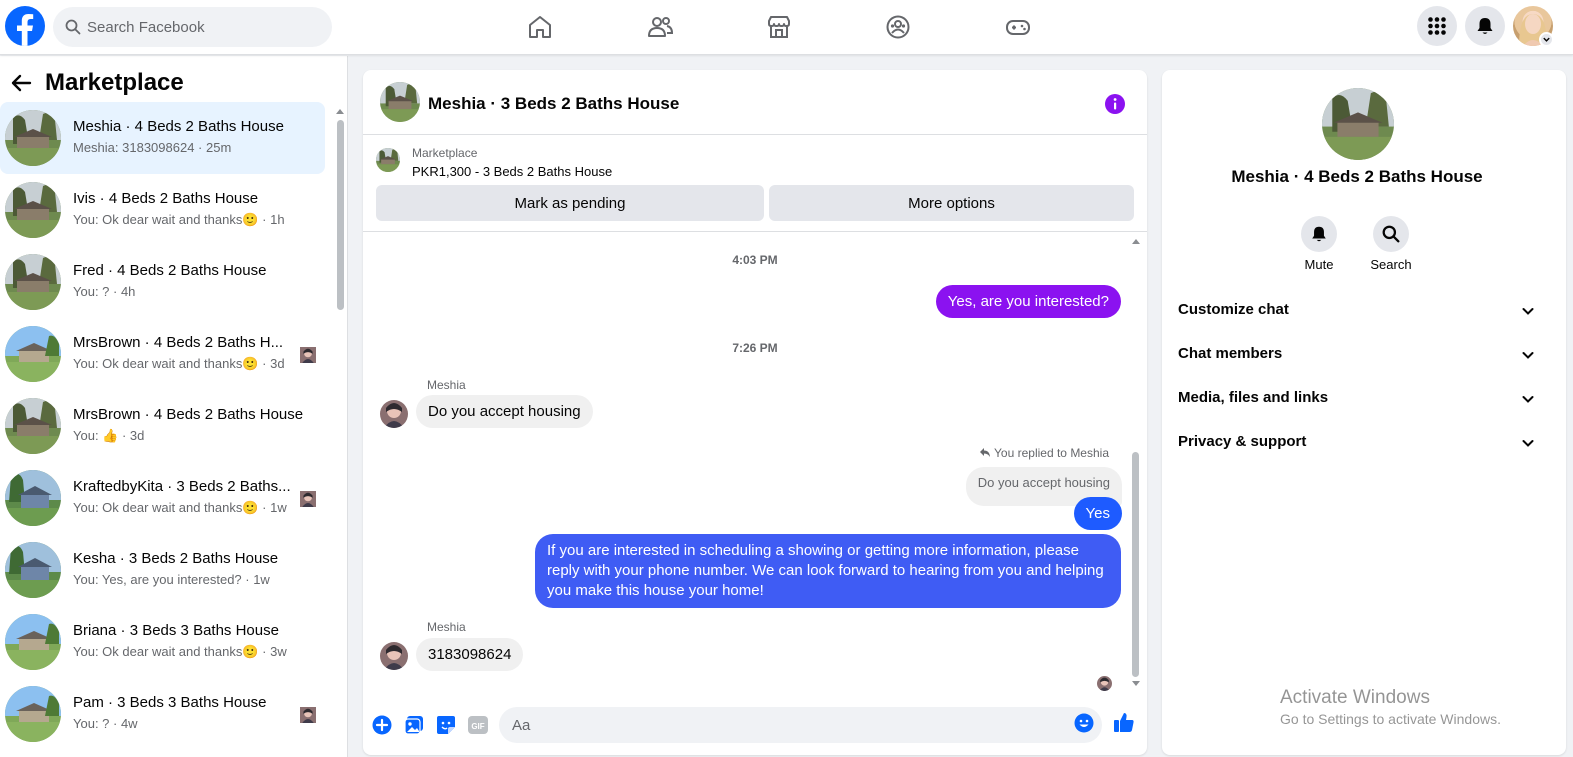 The width and height of the screenshot is (1573, 757). I want to click on section-label: Chat members, so click(1230, 353).